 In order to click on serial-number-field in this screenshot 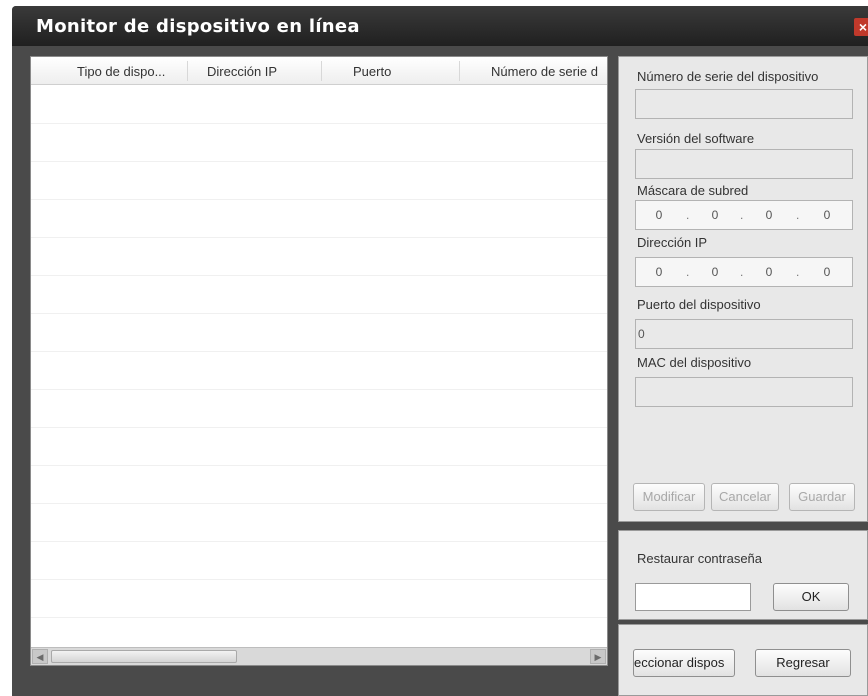, I will do `click(744, 104)`.